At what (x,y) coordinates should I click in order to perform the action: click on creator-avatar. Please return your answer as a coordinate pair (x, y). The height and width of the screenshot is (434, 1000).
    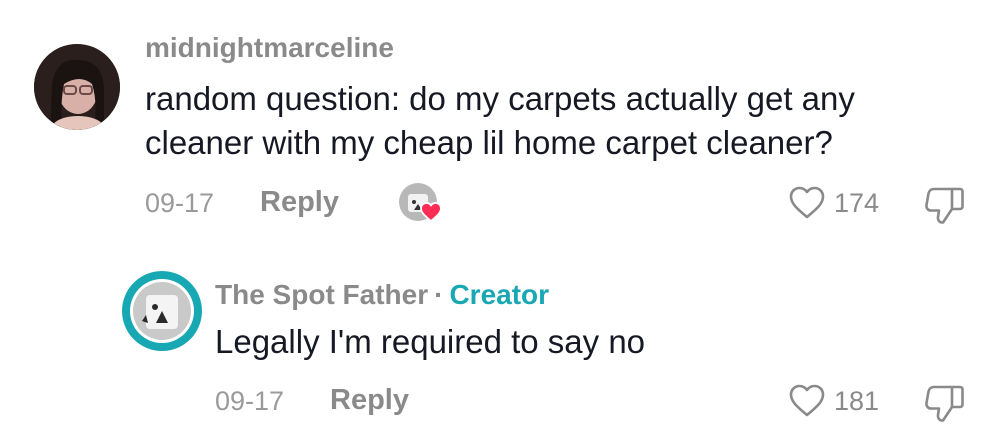
    Looking at the image, I should click on (162, 311).